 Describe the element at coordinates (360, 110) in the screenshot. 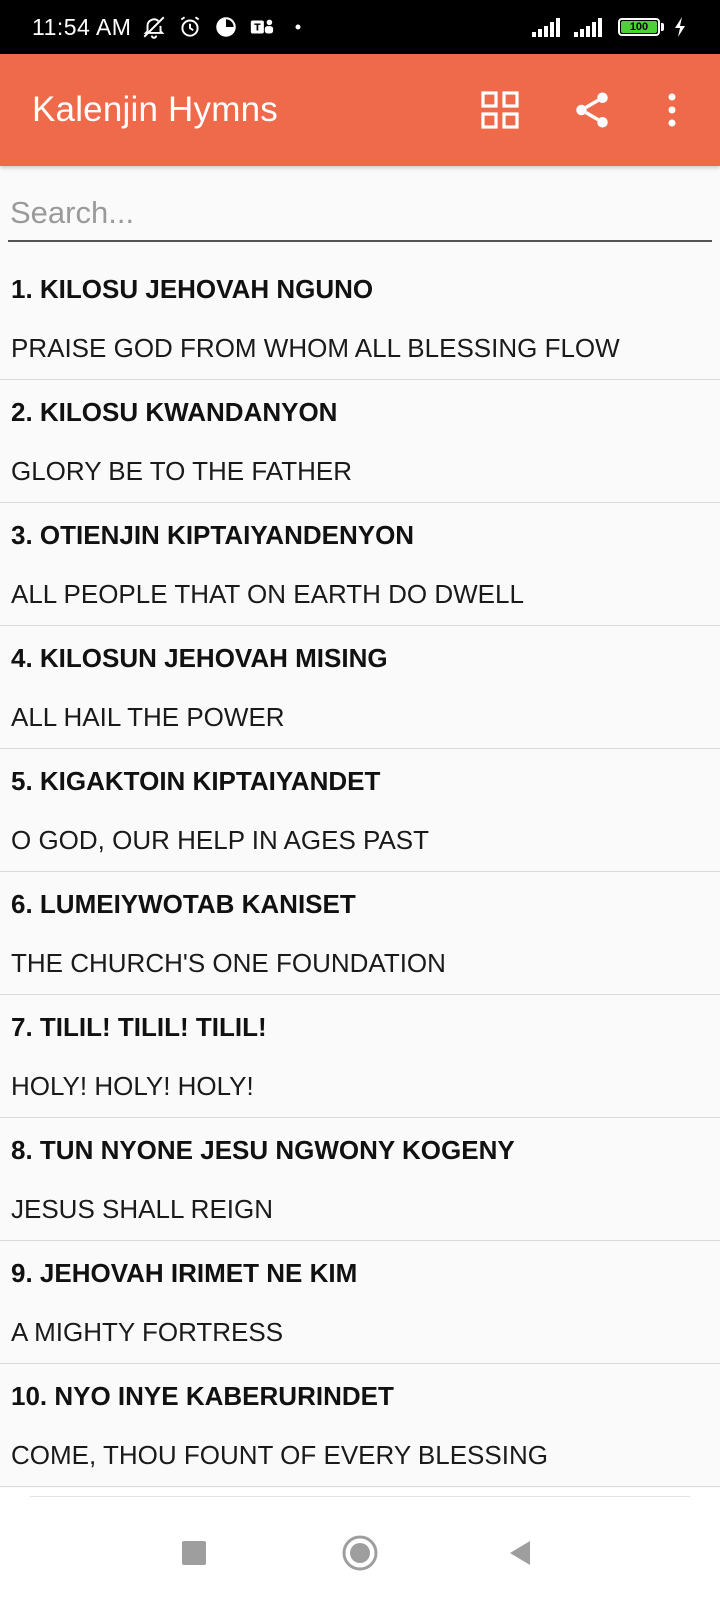

I see `app-bar: Kalenjin Hymns` at that location.